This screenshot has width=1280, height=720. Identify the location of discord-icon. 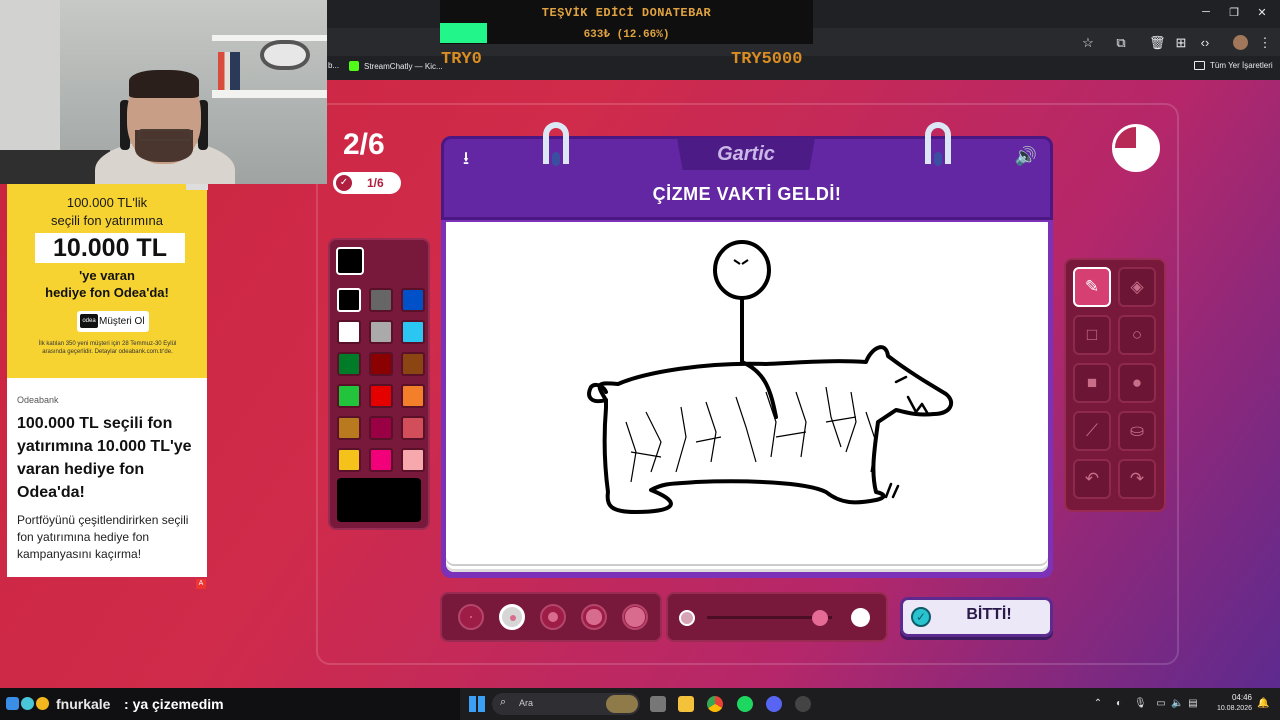
(774, 704).